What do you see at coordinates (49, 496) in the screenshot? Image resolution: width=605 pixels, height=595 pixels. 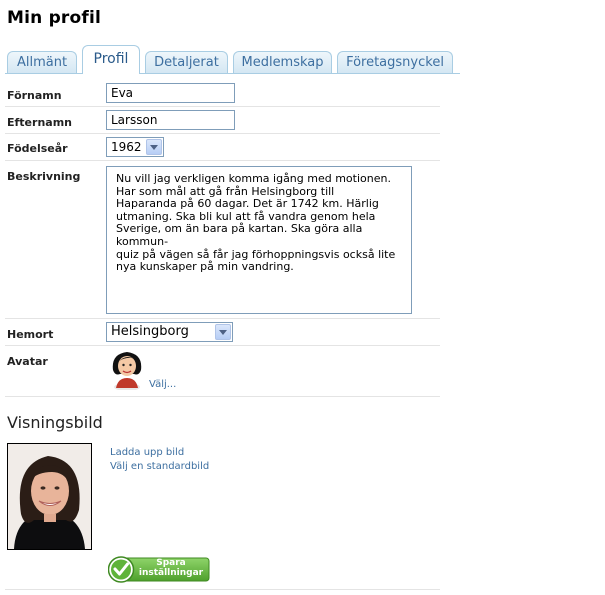 I see `profile-photo` at bounding box center [49, 496].